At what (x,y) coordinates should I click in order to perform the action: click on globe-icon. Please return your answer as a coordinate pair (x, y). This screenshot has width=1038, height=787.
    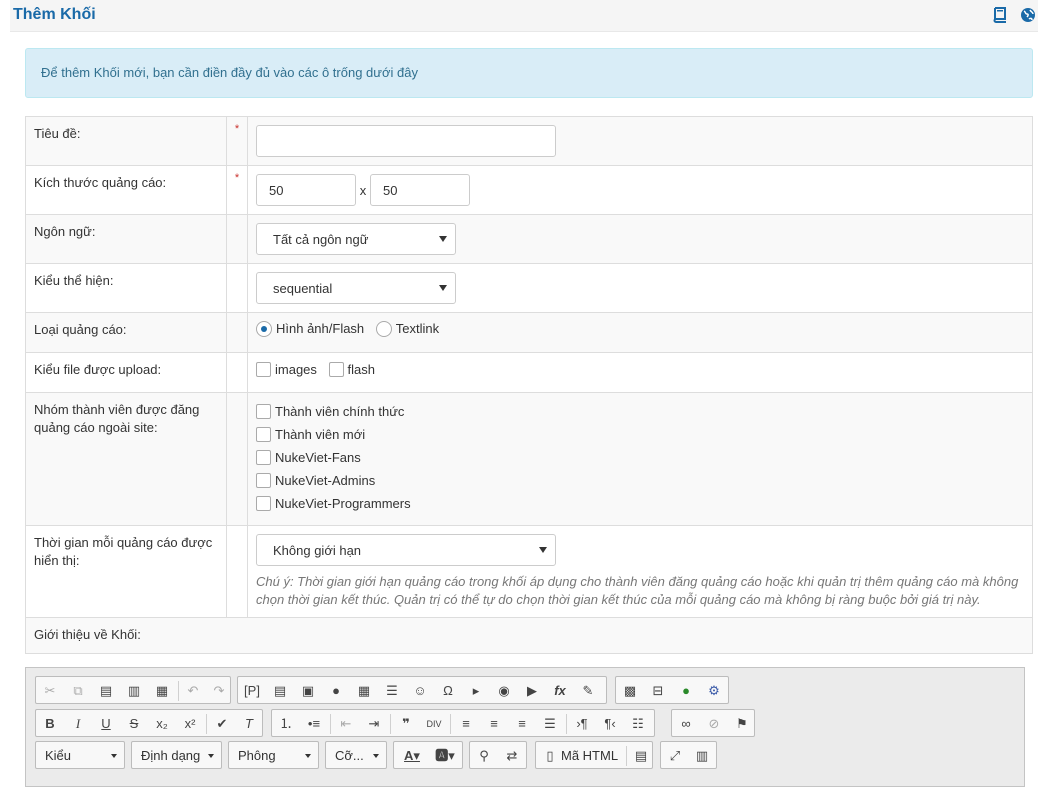
    Looking at the image, I should click on (1028, 15).